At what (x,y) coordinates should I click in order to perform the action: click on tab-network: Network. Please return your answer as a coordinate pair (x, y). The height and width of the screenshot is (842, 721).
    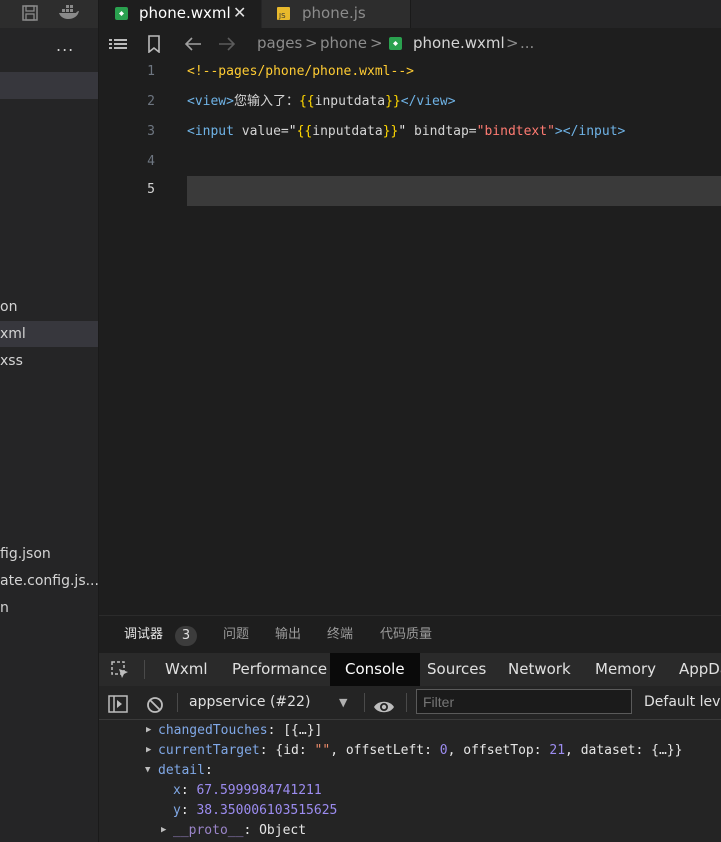
    Looking at the image, I should click on (539, 669).